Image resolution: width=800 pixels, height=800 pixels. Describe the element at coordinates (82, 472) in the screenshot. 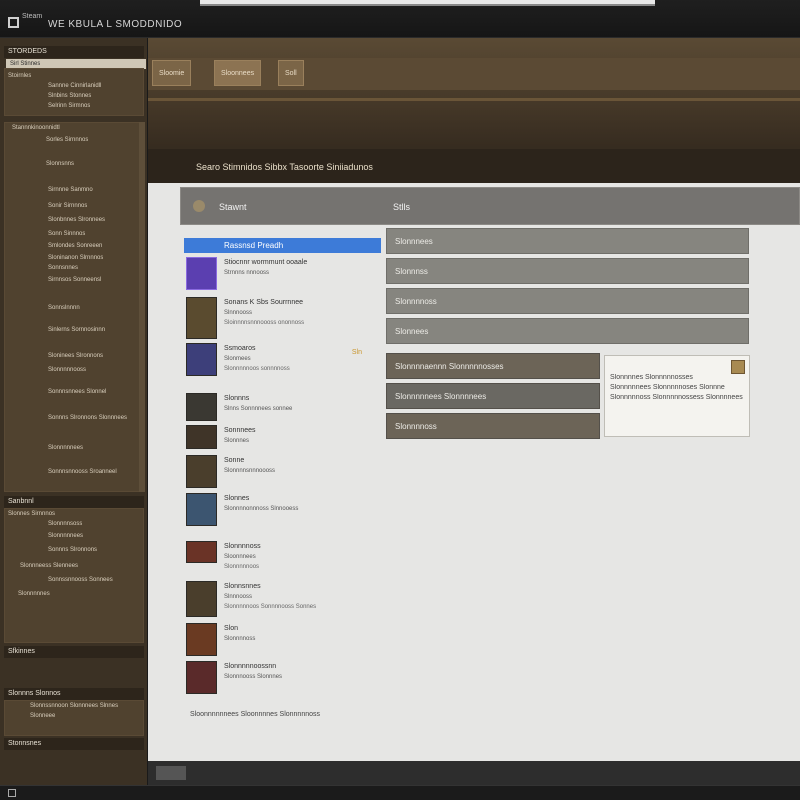

I see `sidebar-item: Sonnnsnnooss Sroanneel` at that location.